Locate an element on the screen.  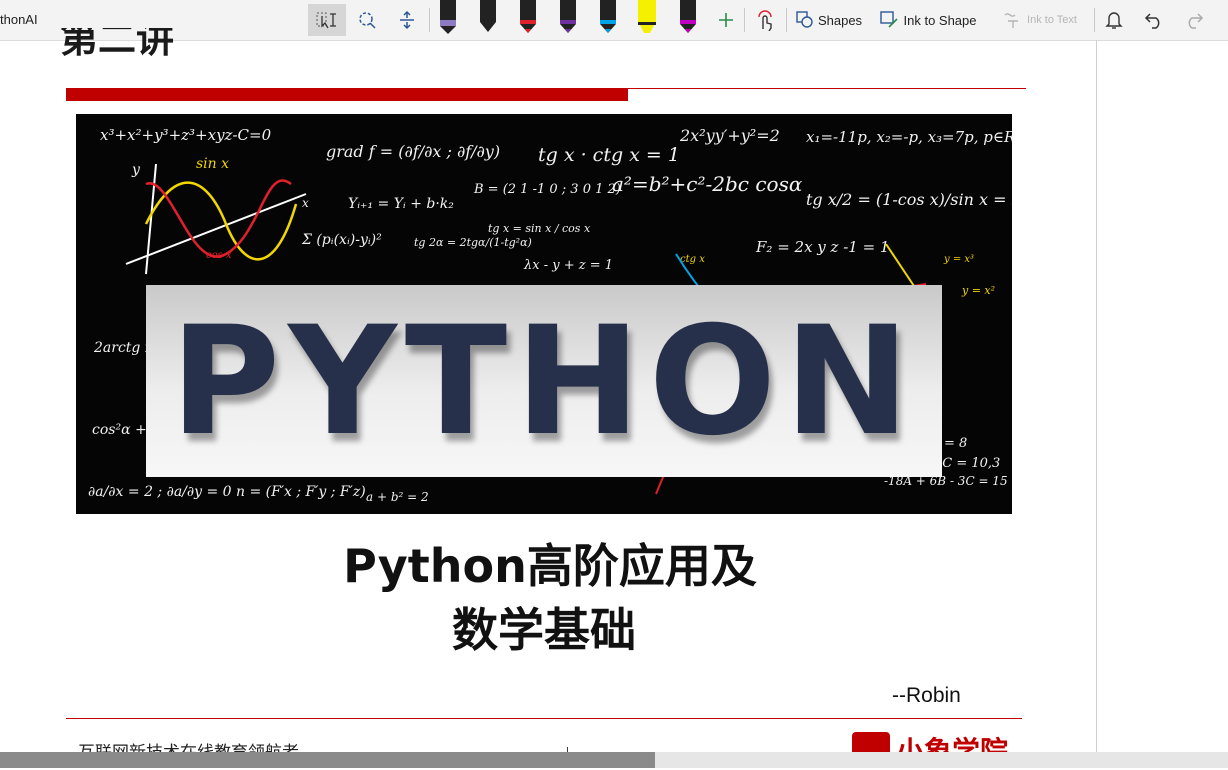
touch-draw-icon is located at coordinates (765, 20).